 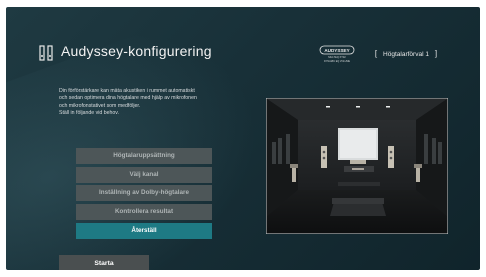 I want to click on description-line: Ställ in följande vid behov., so click(x=89, y=112).